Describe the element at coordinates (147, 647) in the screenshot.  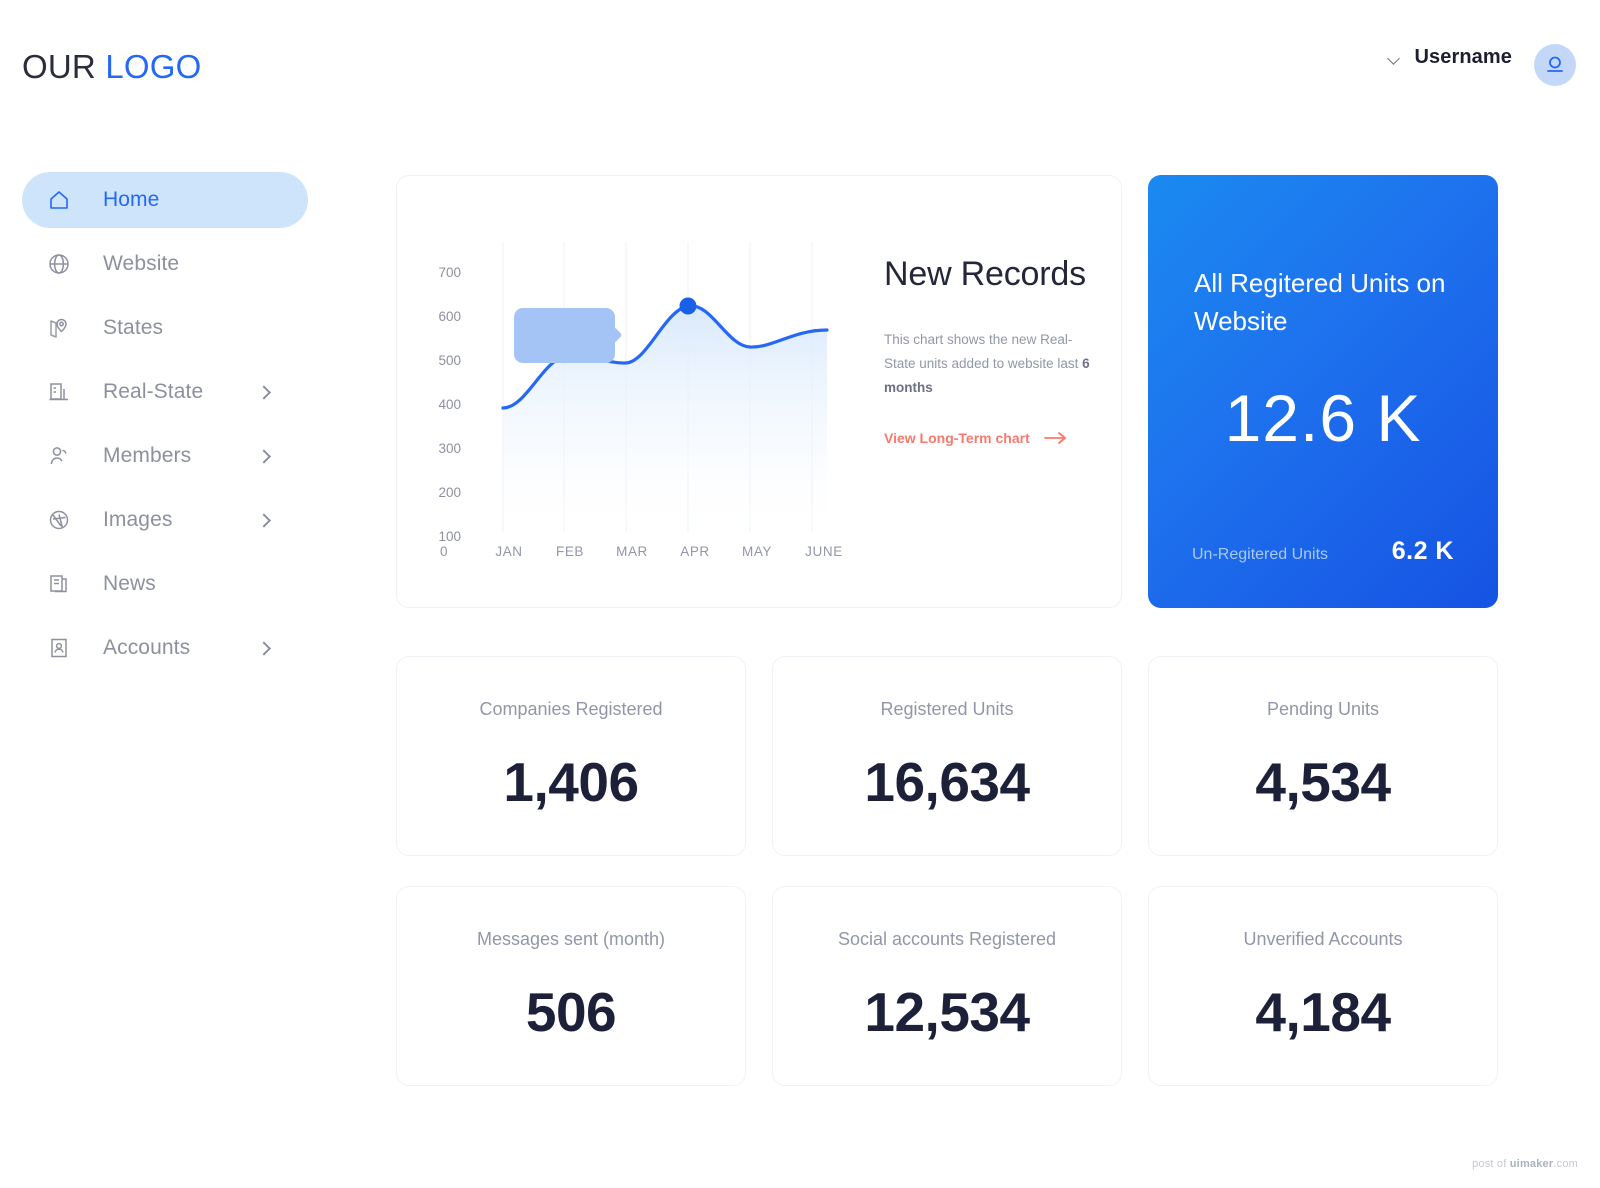
I see `sidebar-item-label: Accounts` at that location.